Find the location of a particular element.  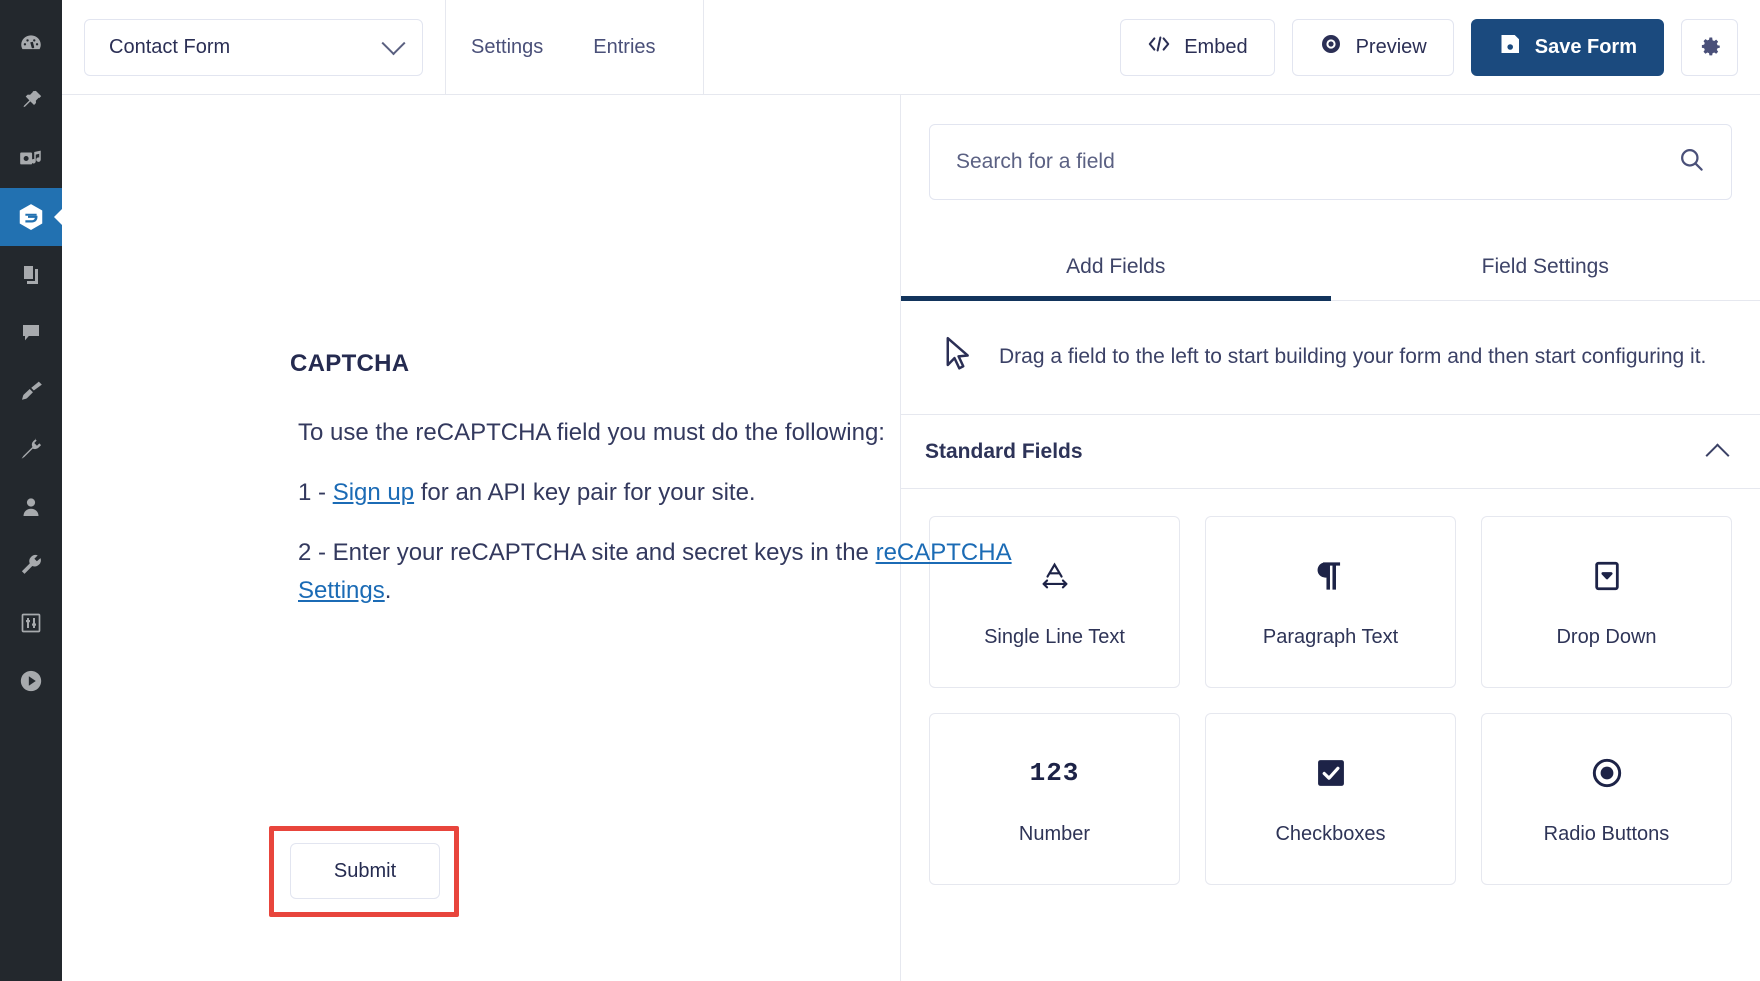

search-box is located at coordinates (1330, 162).